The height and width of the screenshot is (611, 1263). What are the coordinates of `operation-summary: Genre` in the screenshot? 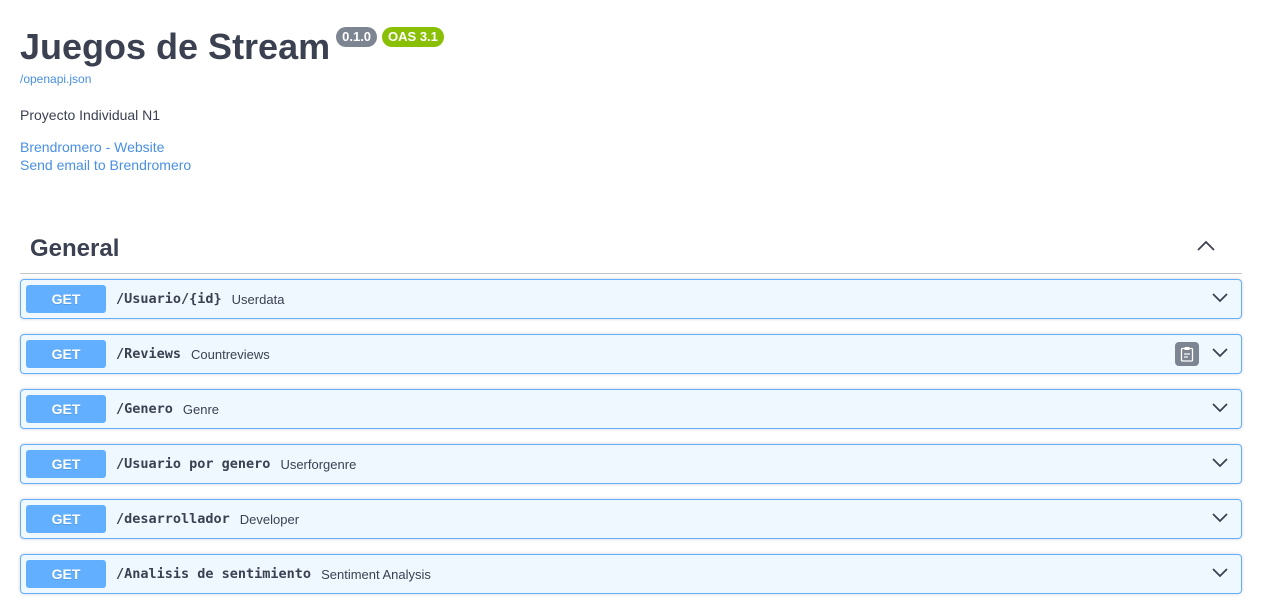 It's located at (201, 409).